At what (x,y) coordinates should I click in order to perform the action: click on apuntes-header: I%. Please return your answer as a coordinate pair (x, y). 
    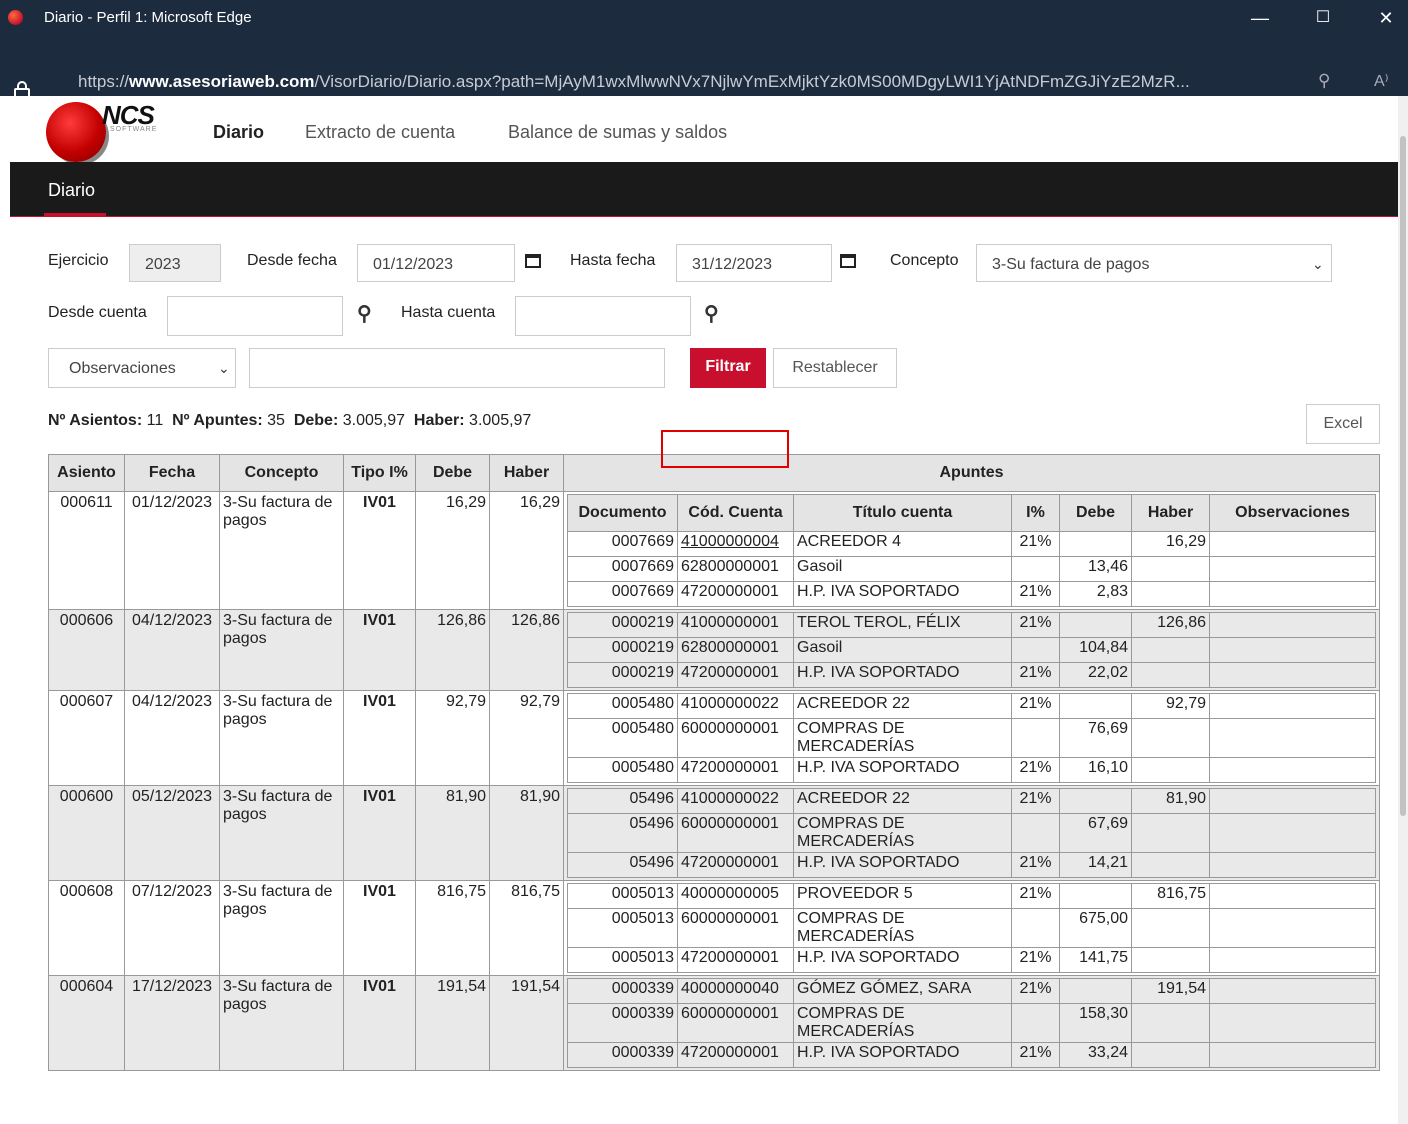
    Looking at the image, I should click on (1035, 513).